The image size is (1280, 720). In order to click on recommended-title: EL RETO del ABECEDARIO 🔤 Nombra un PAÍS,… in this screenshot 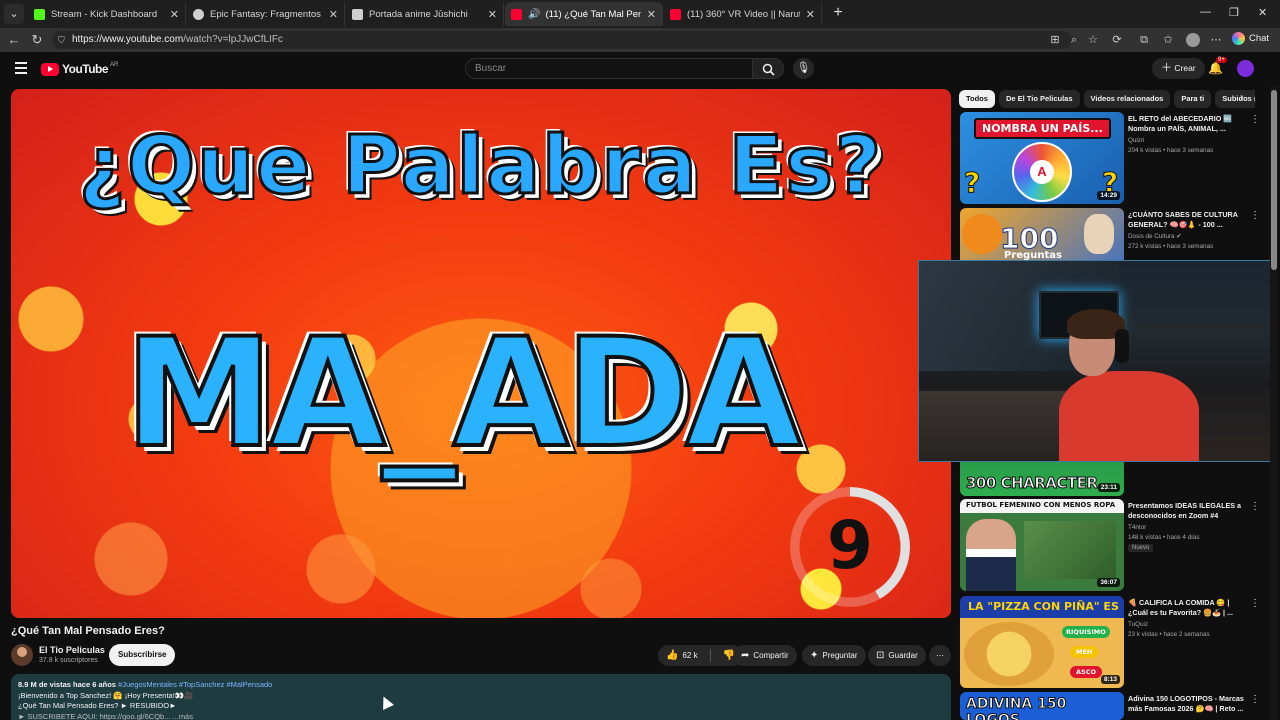, I will do `click(1187, 124)`.